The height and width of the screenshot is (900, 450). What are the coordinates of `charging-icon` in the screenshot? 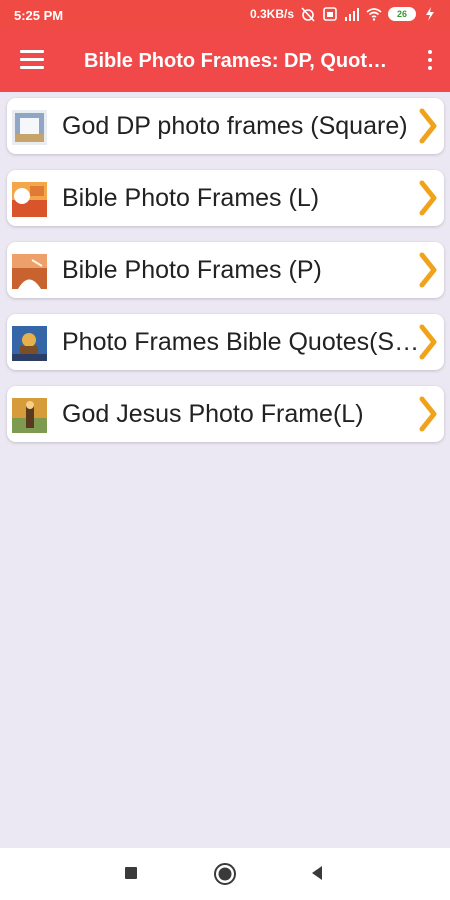 It's located at (430, 14).